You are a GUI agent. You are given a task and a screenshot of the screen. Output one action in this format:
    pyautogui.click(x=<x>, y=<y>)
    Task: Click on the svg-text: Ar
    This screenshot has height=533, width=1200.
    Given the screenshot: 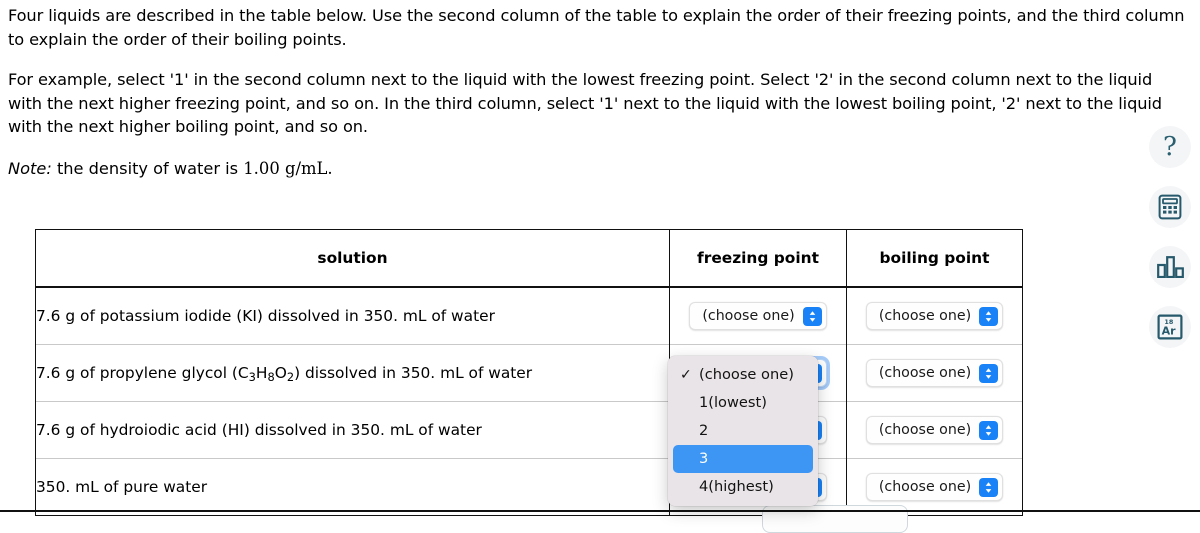 What is the action you would take?
    pyautogui.click(x=1169, y=331)
    